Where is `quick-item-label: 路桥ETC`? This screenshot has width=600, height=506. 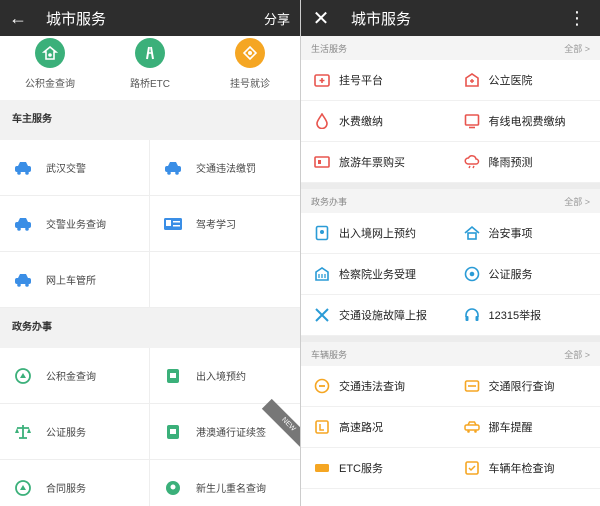
quick-item-label: 路桥ETC is located at coordinates (150, 84).